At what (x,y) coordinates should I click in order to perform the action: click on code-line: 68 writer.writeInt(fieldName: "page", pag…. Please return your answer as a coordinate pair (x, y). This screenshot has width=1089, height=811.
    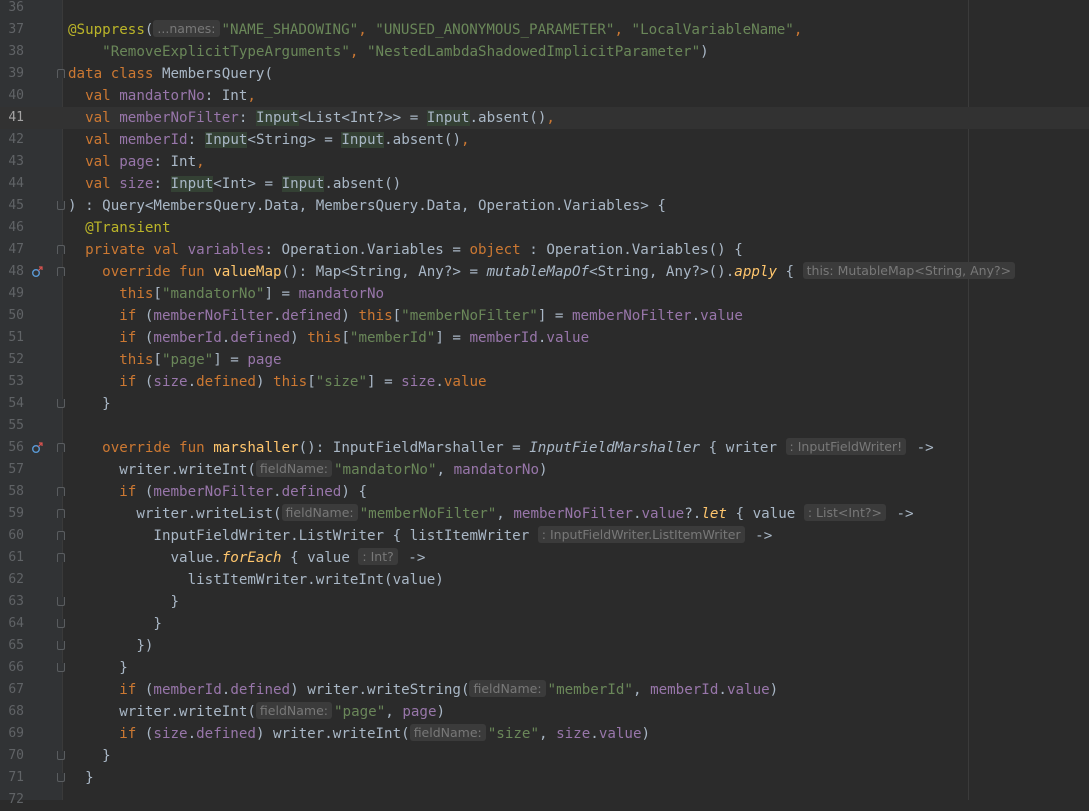
    Looking at the image, I should click on (544, 712).